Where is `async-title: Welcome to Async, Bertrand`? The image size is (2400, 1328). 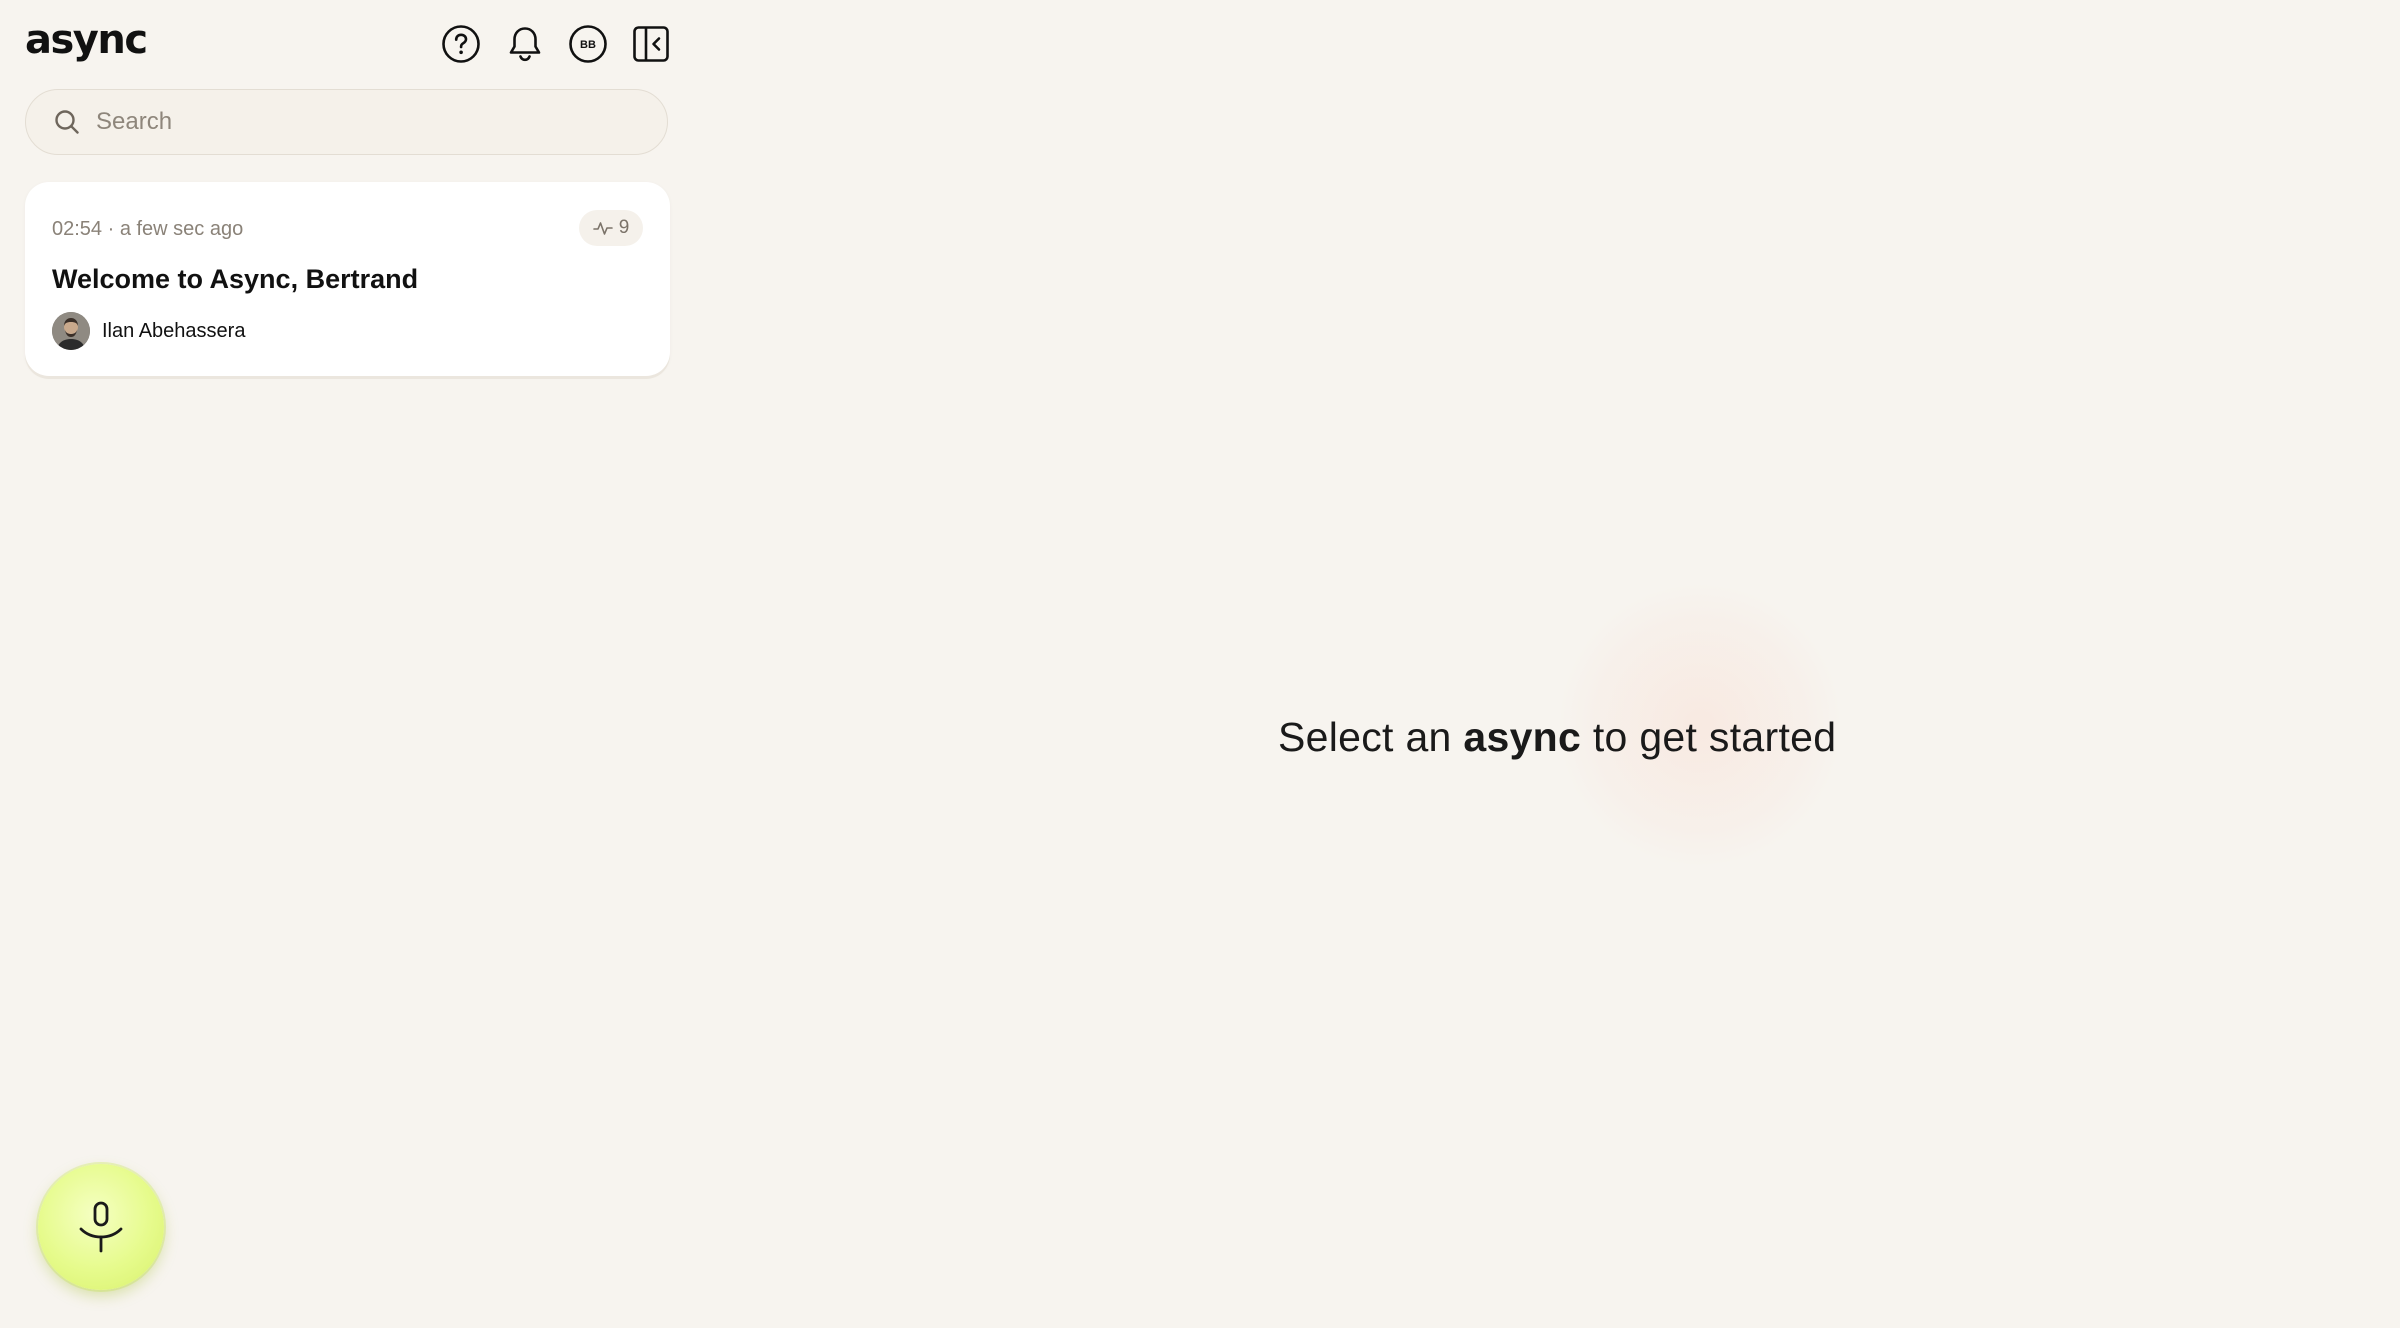
async-title: Welcome to Async, Bertrand is located at coordinates (235, 279).